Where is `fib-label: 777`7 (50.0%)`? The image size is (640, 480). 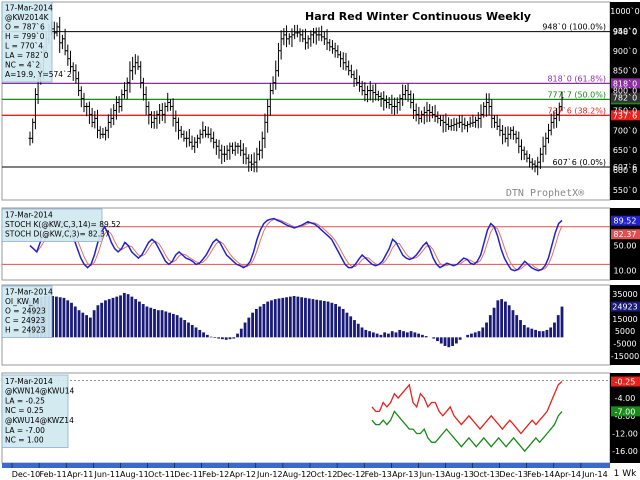 fib-label: 777`7 (50.0%) is located at coordinates (576, 94).